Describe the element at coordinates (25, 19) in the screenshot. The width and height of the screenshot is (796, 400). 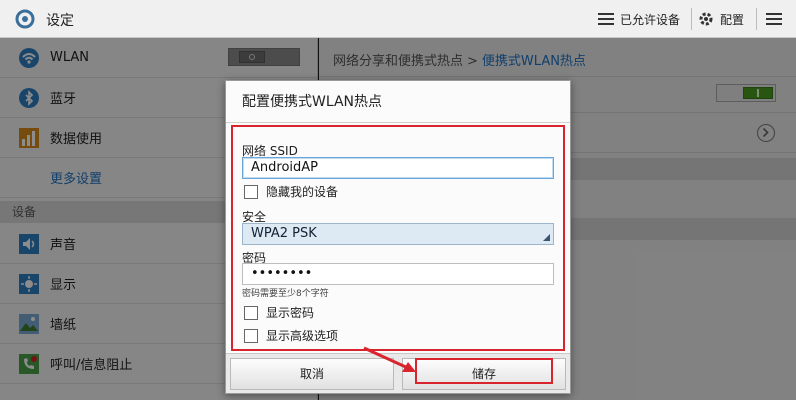
I see `settings-gear-icon` at that location.